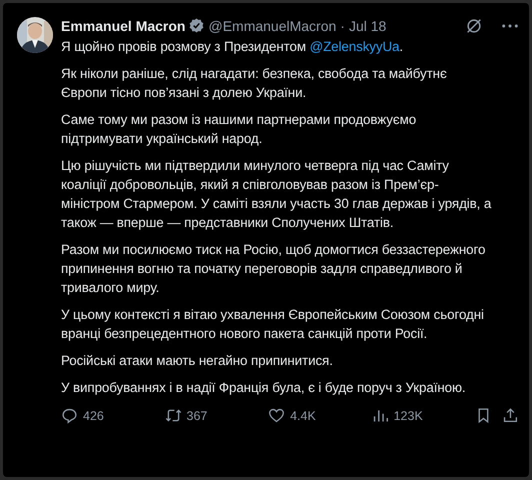  I want to click on post-paragraph: Цю рішучість ми підтвердили минулого четверга під час Саміту коаліції добровольців, який я співголовував разом із Прем’єр-міністром Стармером. У саміті взяли участь 30 глав держав і урядів, а також — вперше — представники Сполучених Штатів., so click(276, 194).